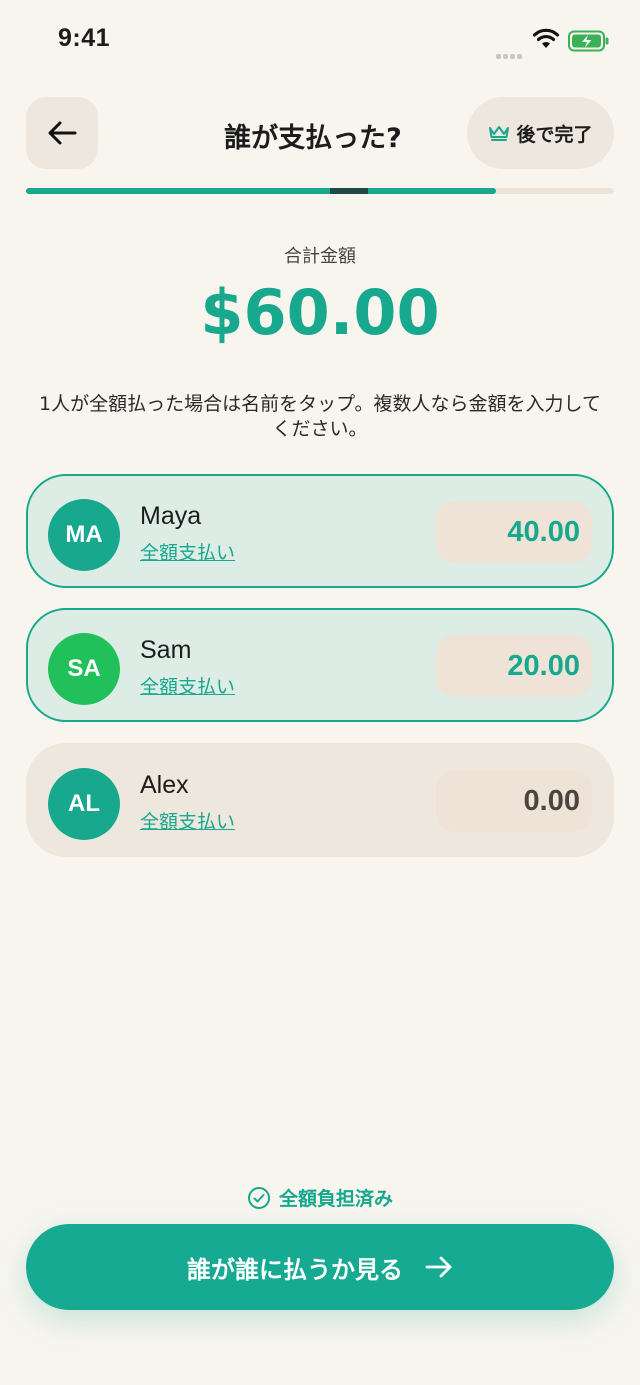 This screenshot has width=640, height=1385. I want to click on finish-later-button: 後で完了, so click(540, 133).